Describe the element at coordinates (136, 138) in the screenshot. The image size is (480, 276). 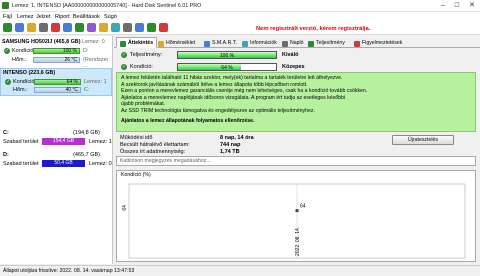
I see `stat-label: Működési idő` at that location.